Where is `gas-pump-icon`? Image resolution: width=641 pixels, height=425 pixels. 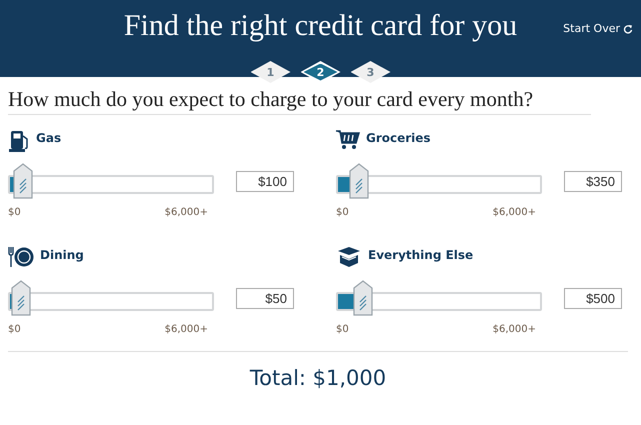 gas-pump-icon is located at coordinates (19, 141).